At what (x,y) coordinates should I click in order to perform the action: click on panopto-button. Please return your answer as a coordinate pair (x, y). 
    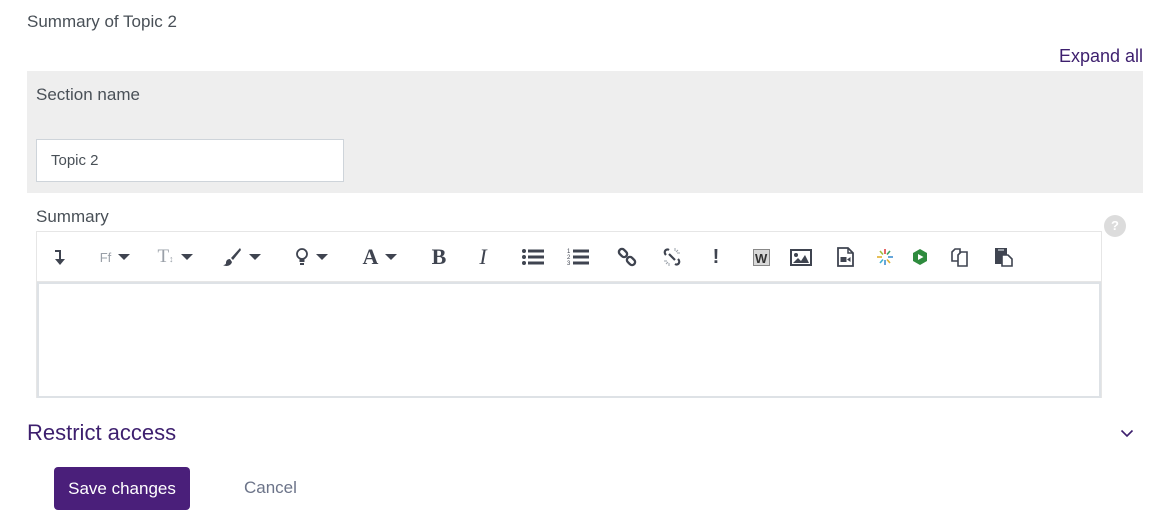
    Looking at the image, I should click on (920, 257).